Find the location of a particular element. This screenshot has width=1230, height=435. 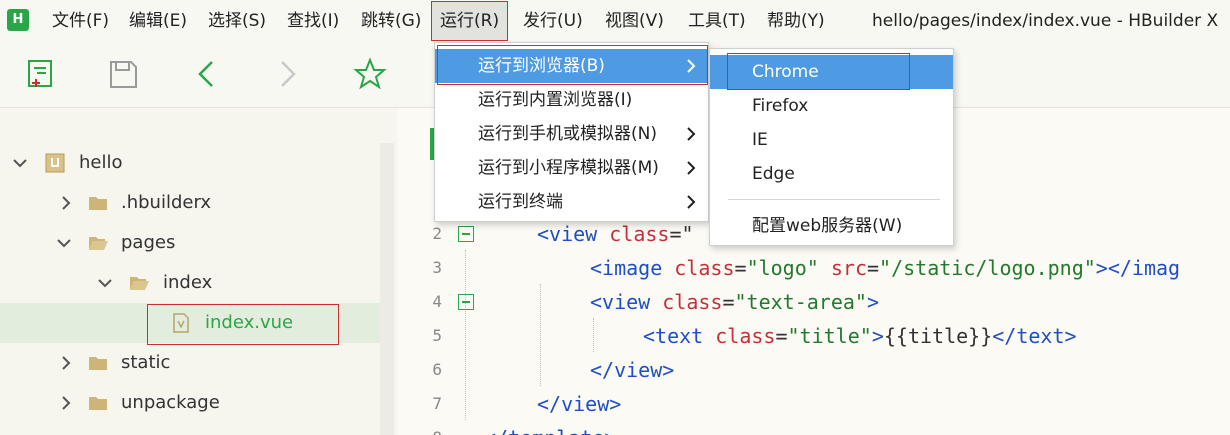

back-icon is located at coordinates (206, 74).